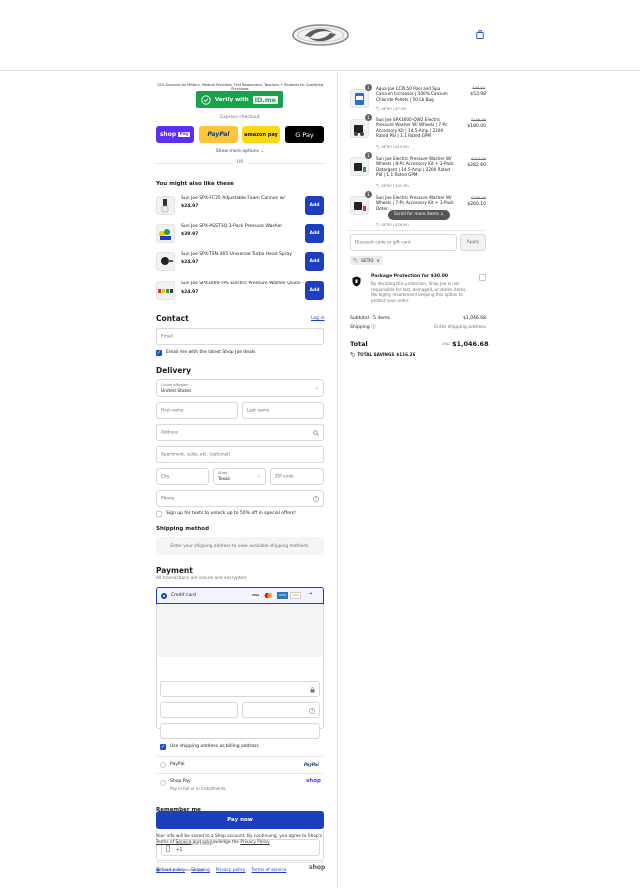  What do you see at coordinates (240, 388) in the screenshot?
I see `country-select: Country/Region United States ⌄` at bounding box center [240, 388].